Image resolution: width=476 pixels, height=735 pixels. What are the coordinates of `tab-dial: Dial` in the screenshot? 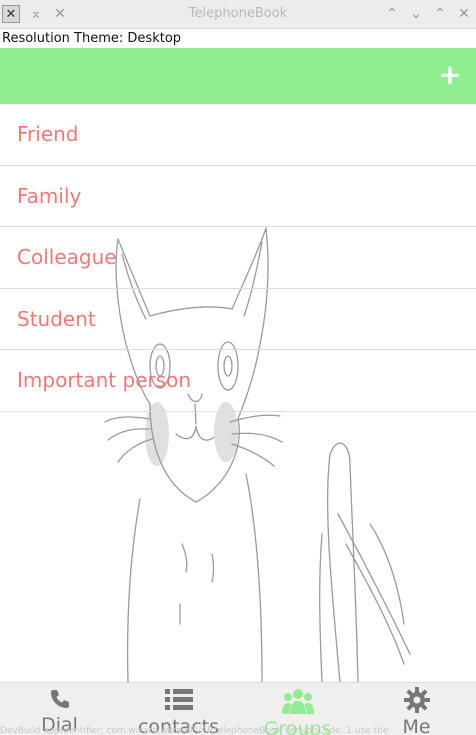 It's located at (59, 709).